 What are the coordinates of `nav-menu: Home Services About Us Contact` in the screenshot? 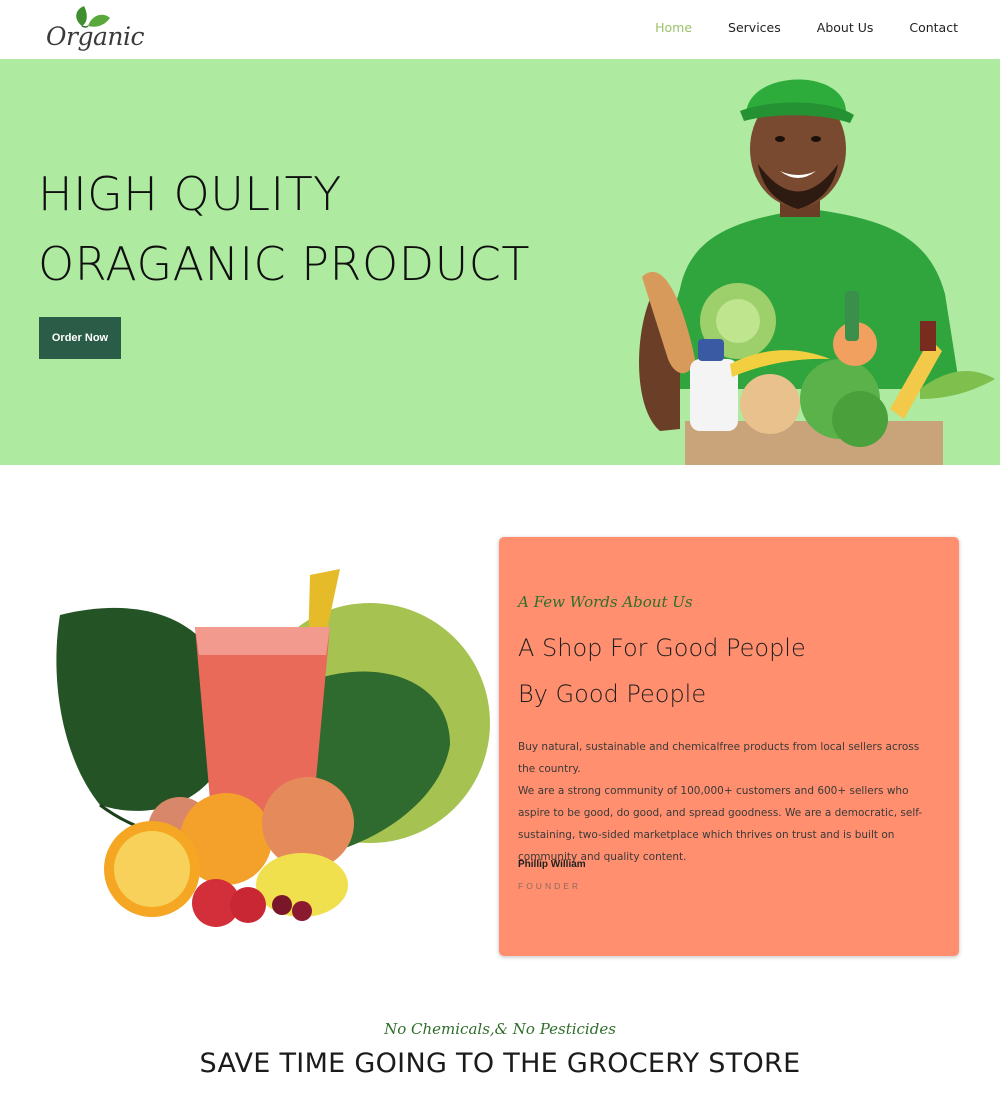 It's located at (806, 27).